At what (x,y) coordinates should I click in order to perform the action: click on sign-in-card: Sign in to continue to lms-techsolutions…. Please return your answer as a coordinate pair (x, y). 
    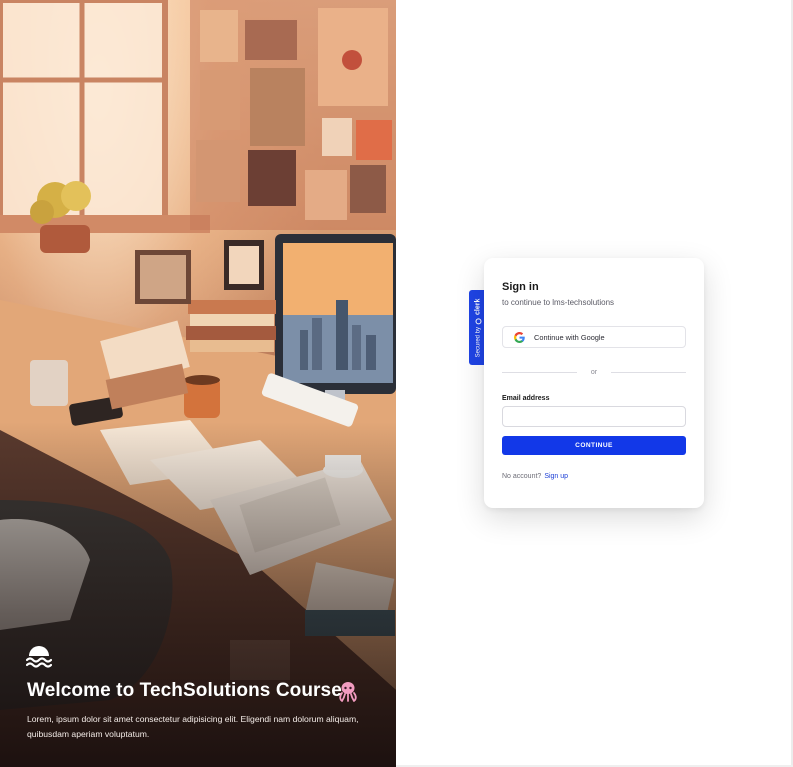
    Looking at the image, I should click on (594, 383).